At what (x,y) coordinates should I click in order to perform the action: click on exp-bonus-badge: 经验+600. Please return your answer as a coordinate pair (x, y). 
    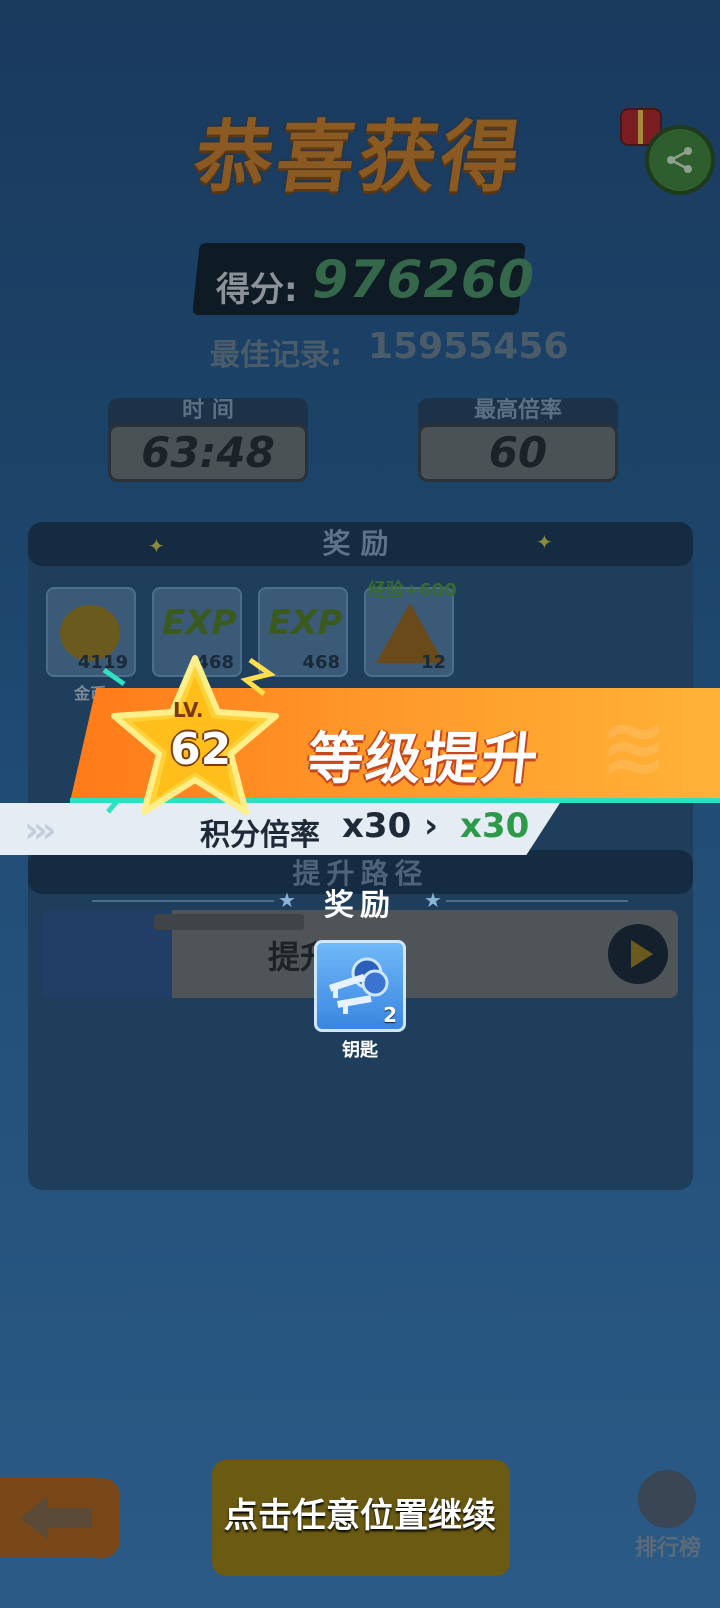
    Looking at the image, I should click on (412, 590).